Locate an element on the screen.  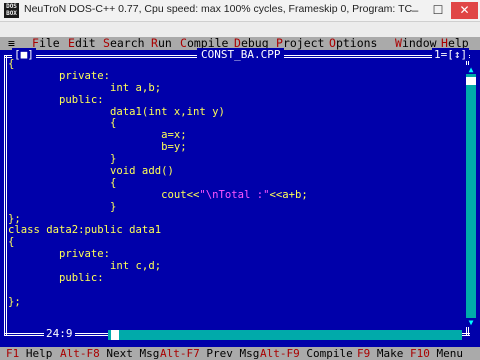
status-label: Next Msg is located at coordinates (133, 353).